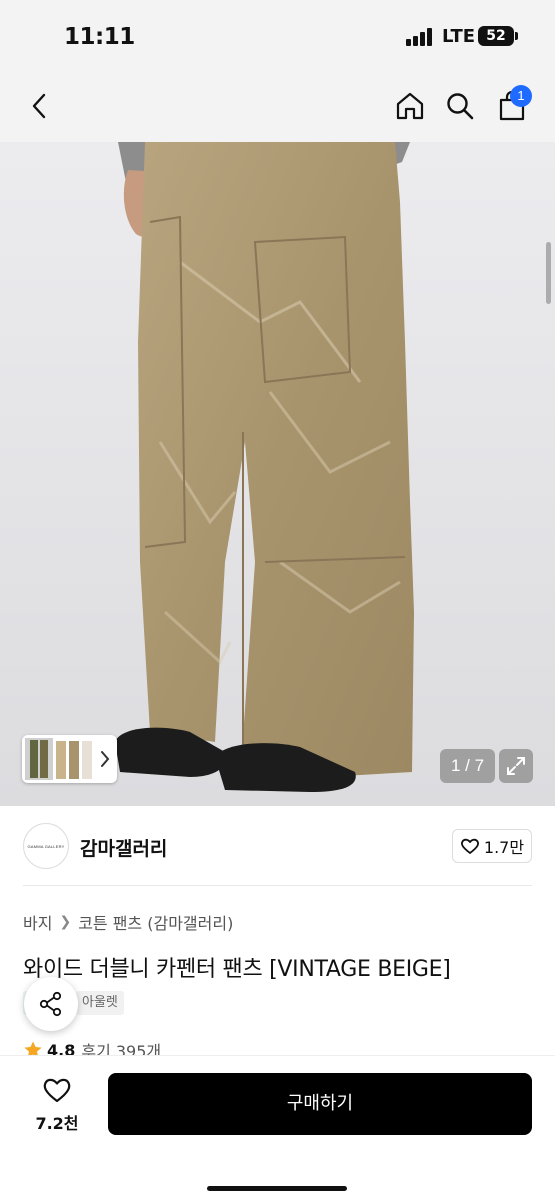 Image resolution: width=555 pixels, height=1200 pixels. I want to click on brand-name: 감마갤러리, so click(123, 847).